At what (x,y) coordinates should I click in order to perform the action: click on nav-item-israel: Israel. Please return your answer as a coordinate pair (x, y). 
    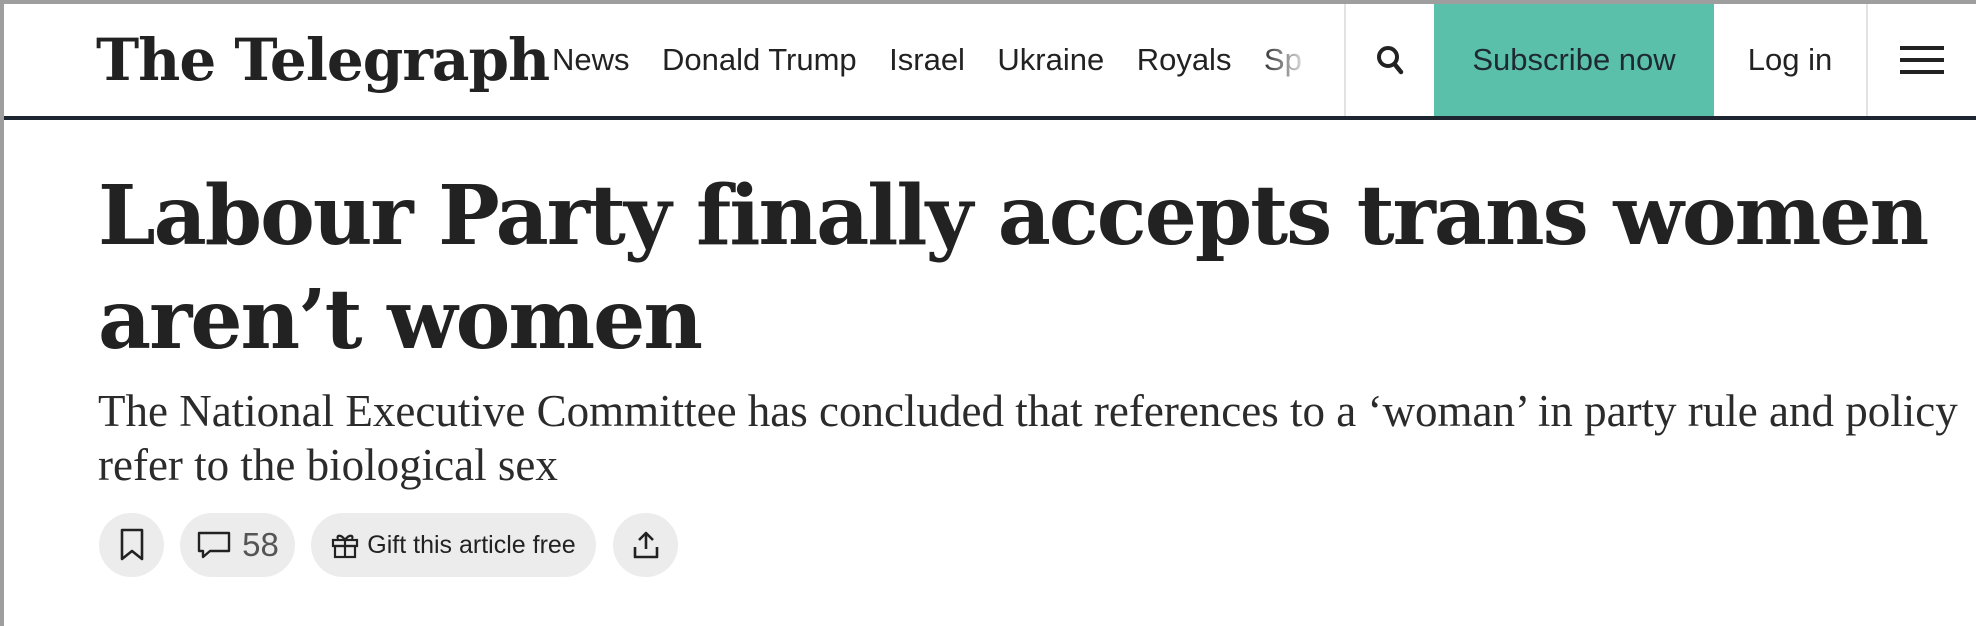
    Looking at the image, I should click on (927, 60).